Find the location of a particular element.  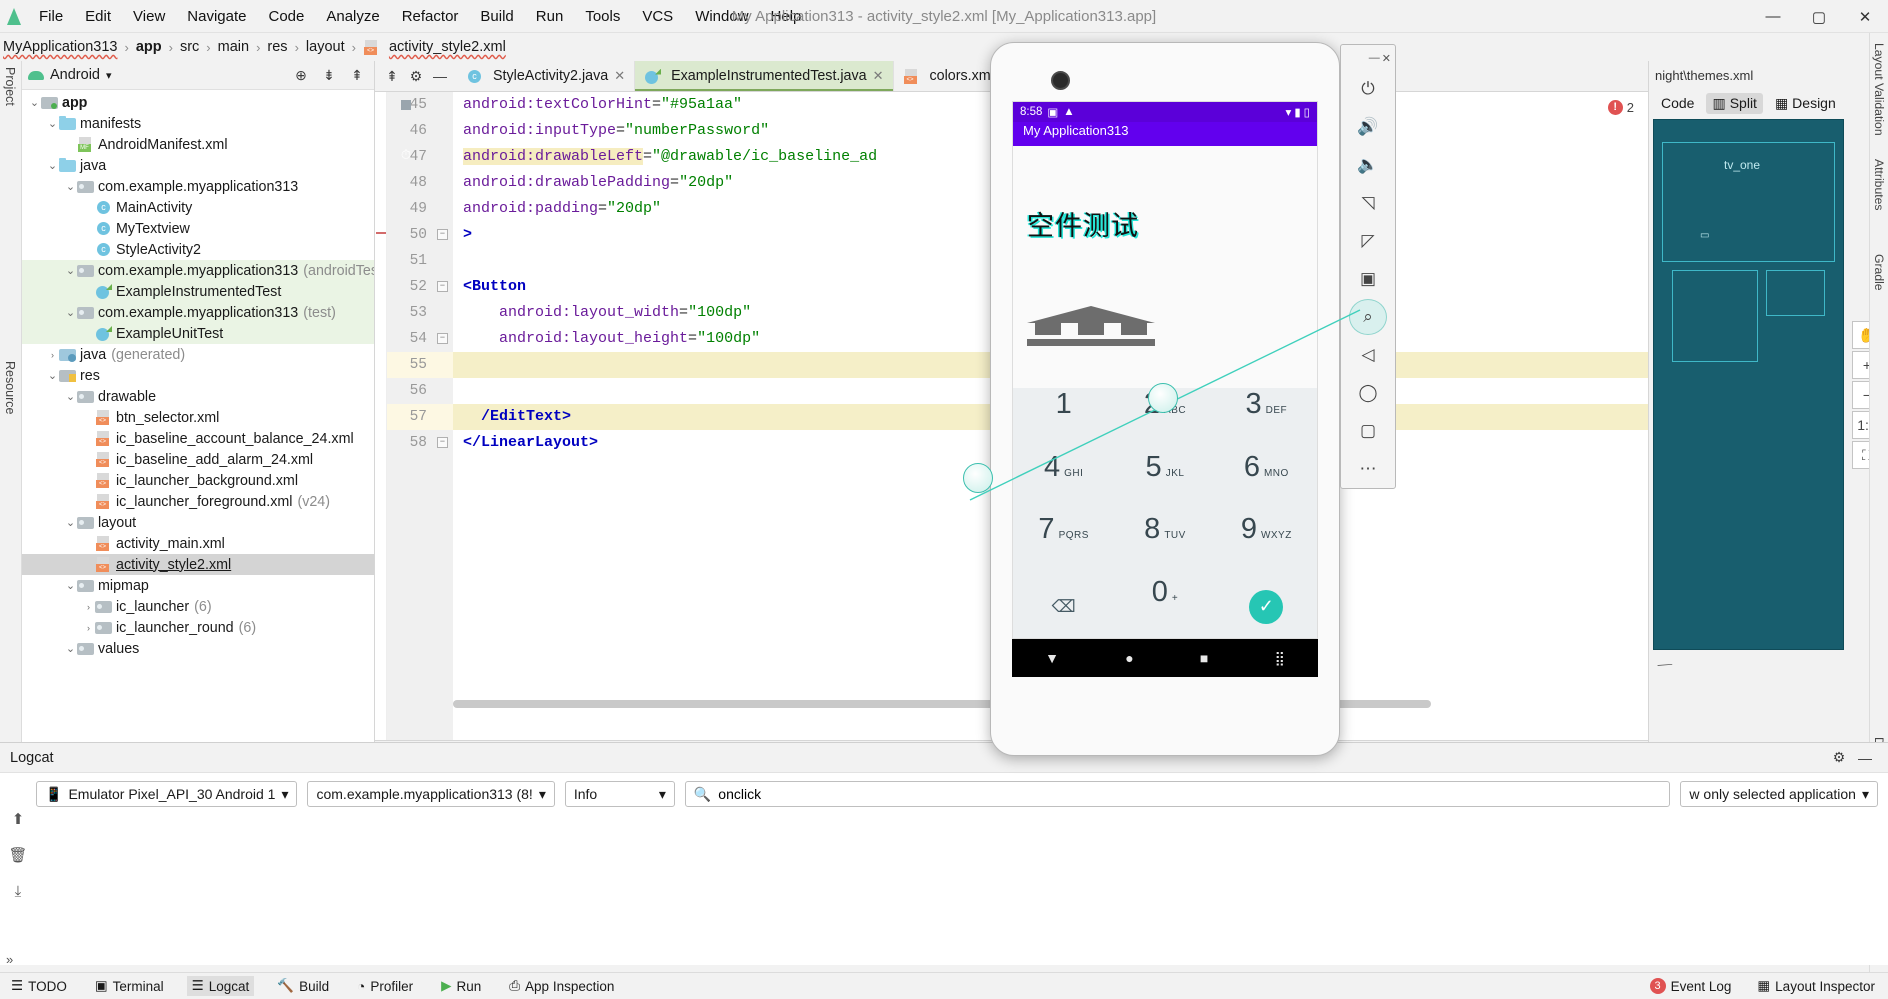

menu-help: Help is located at coordinates (786, 16).